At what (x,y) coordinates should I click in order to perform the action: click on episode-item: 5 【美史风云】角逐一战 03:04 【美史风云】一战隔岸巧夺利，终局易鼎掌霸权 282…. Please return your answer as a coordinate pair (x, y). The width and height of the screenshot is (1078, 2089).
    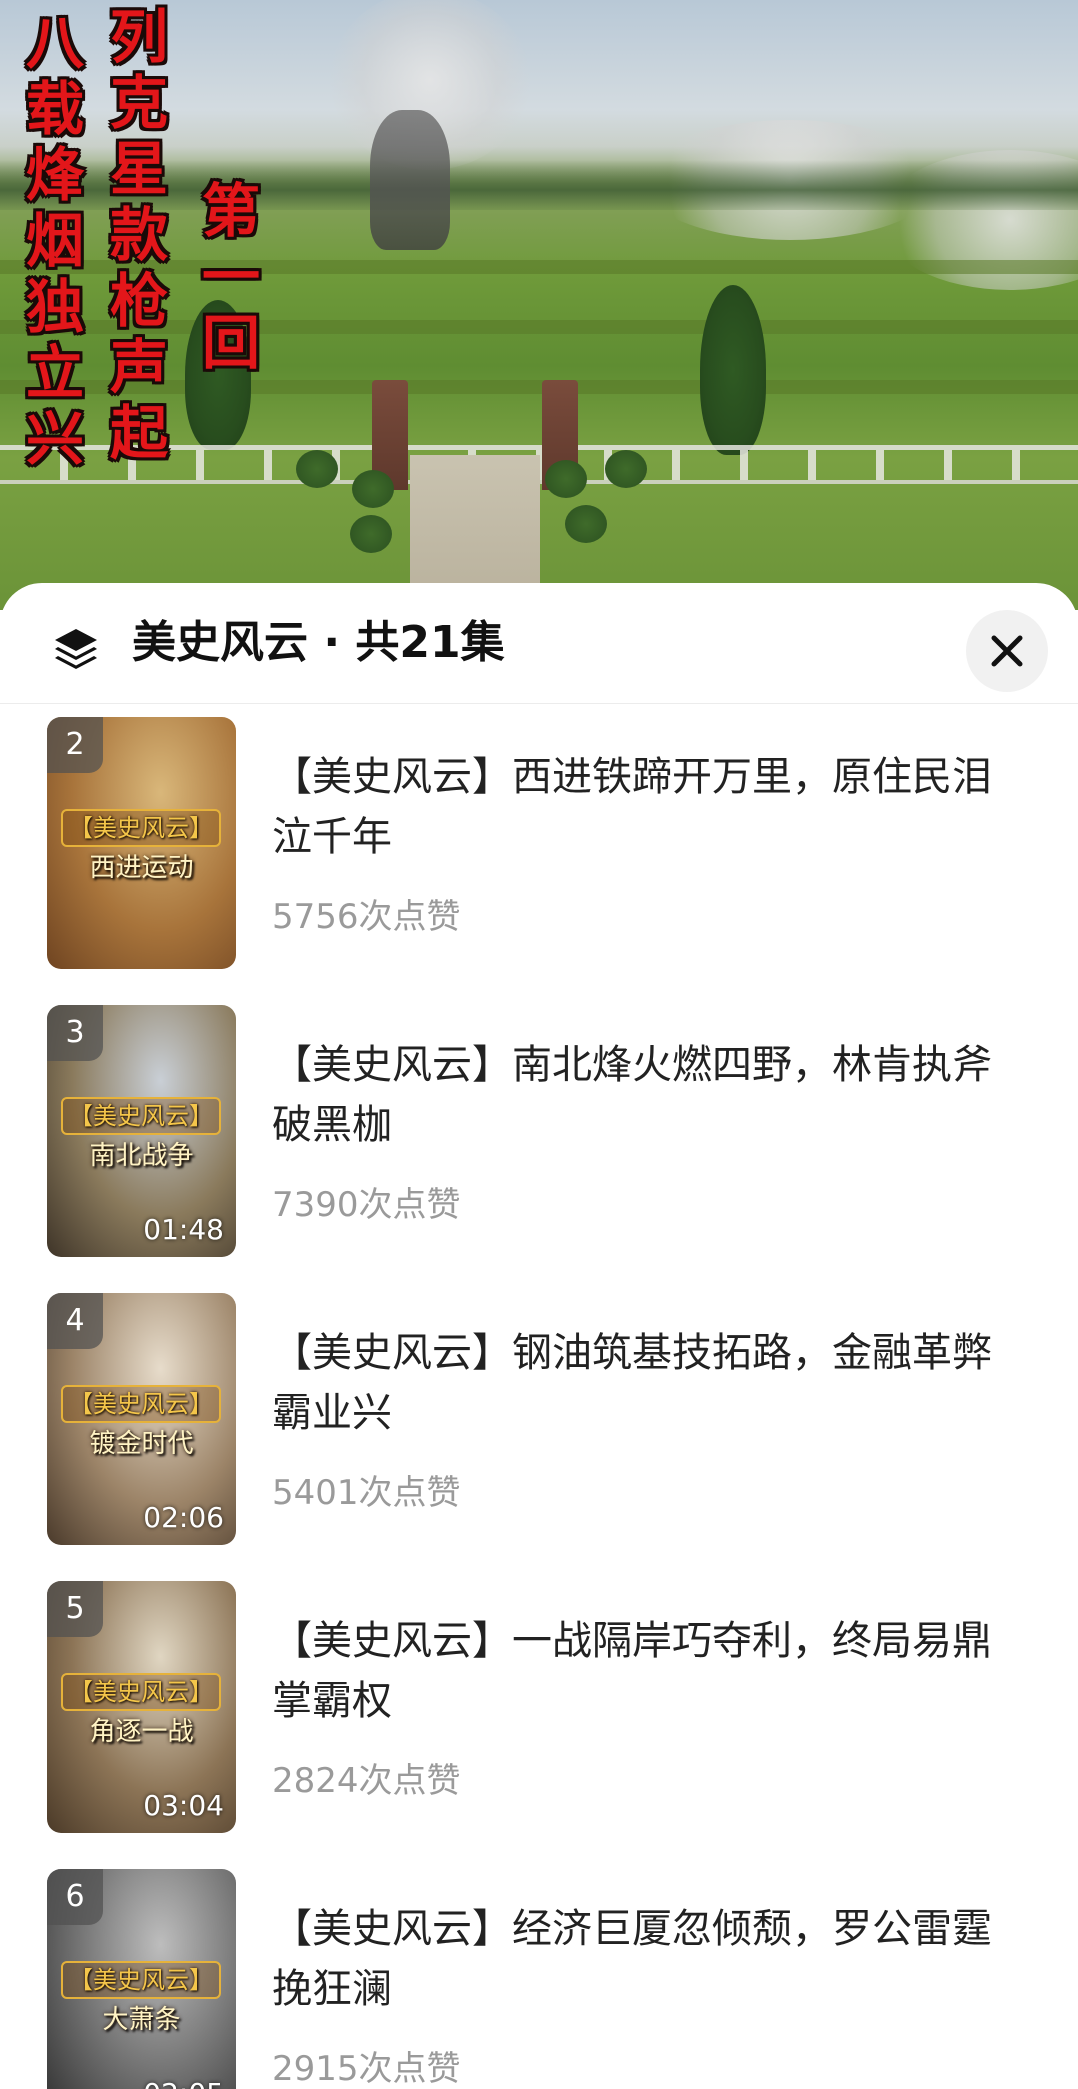
    Looking at the image, I should click on (539, 1725).